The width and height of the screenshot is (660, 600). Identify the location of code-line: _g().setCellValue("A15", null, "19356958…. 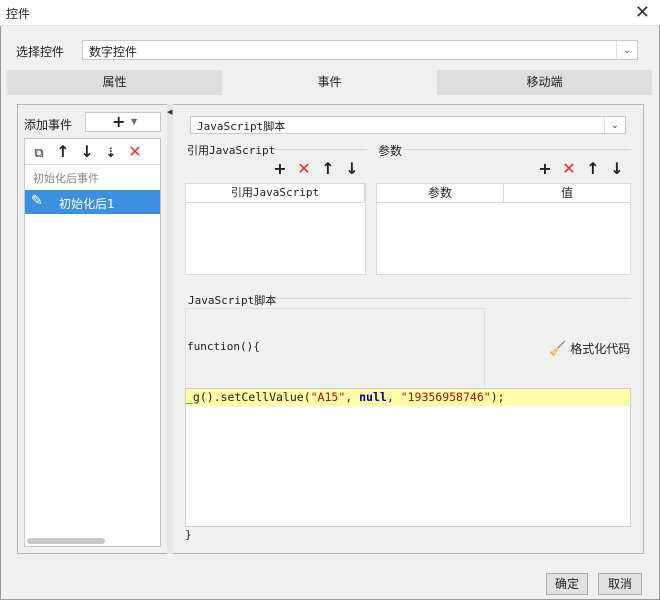
(408, 397).